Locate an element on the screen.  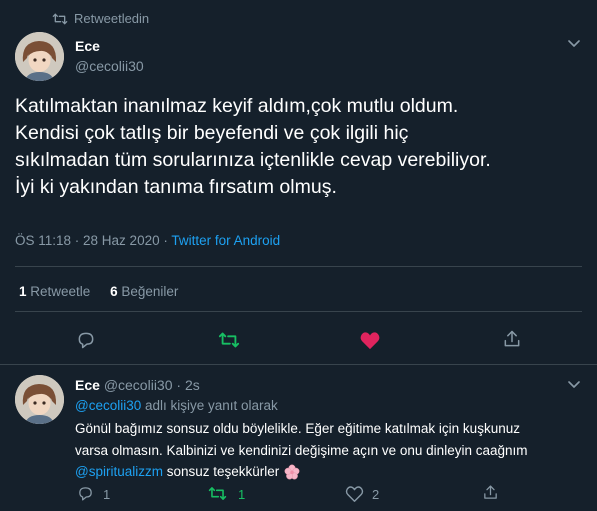
like-stat: 6 Beğeniler is located at coordinates (144, 291).